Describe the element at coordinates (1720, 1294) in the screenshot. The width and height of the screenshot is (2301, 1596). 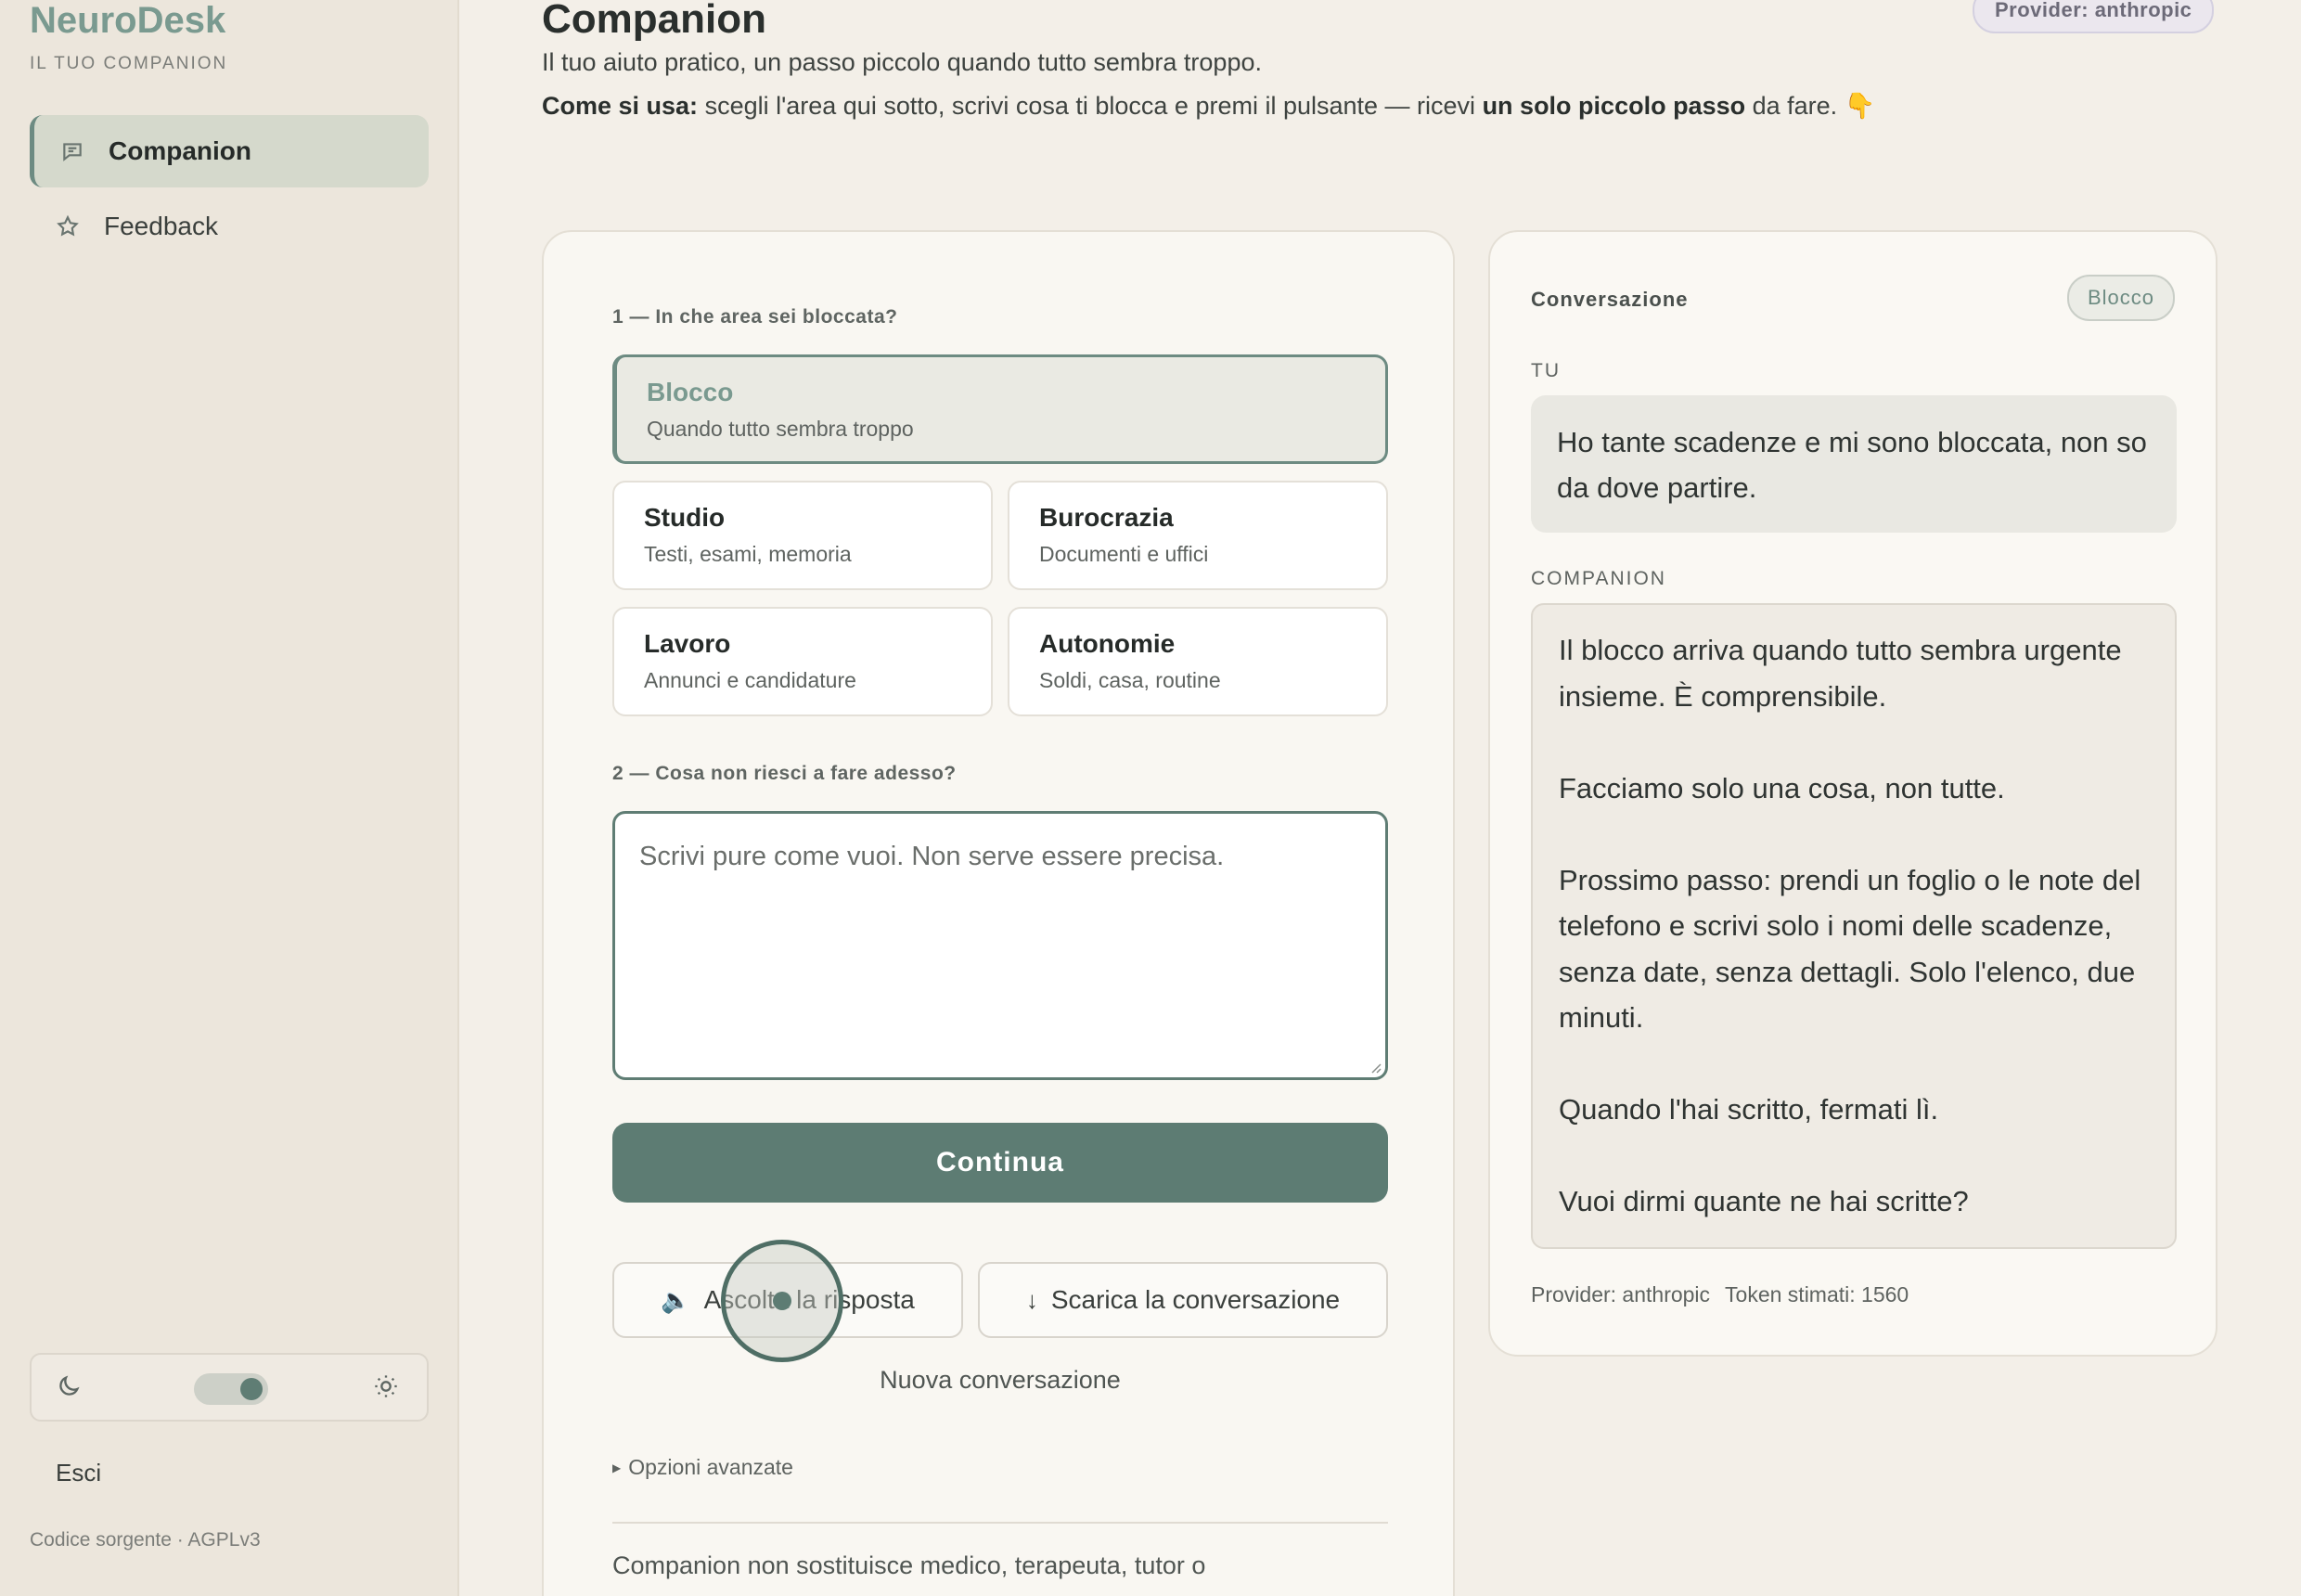
I see `conversation-meta: Provider: anthropic Token stimati: 1560` at that location.